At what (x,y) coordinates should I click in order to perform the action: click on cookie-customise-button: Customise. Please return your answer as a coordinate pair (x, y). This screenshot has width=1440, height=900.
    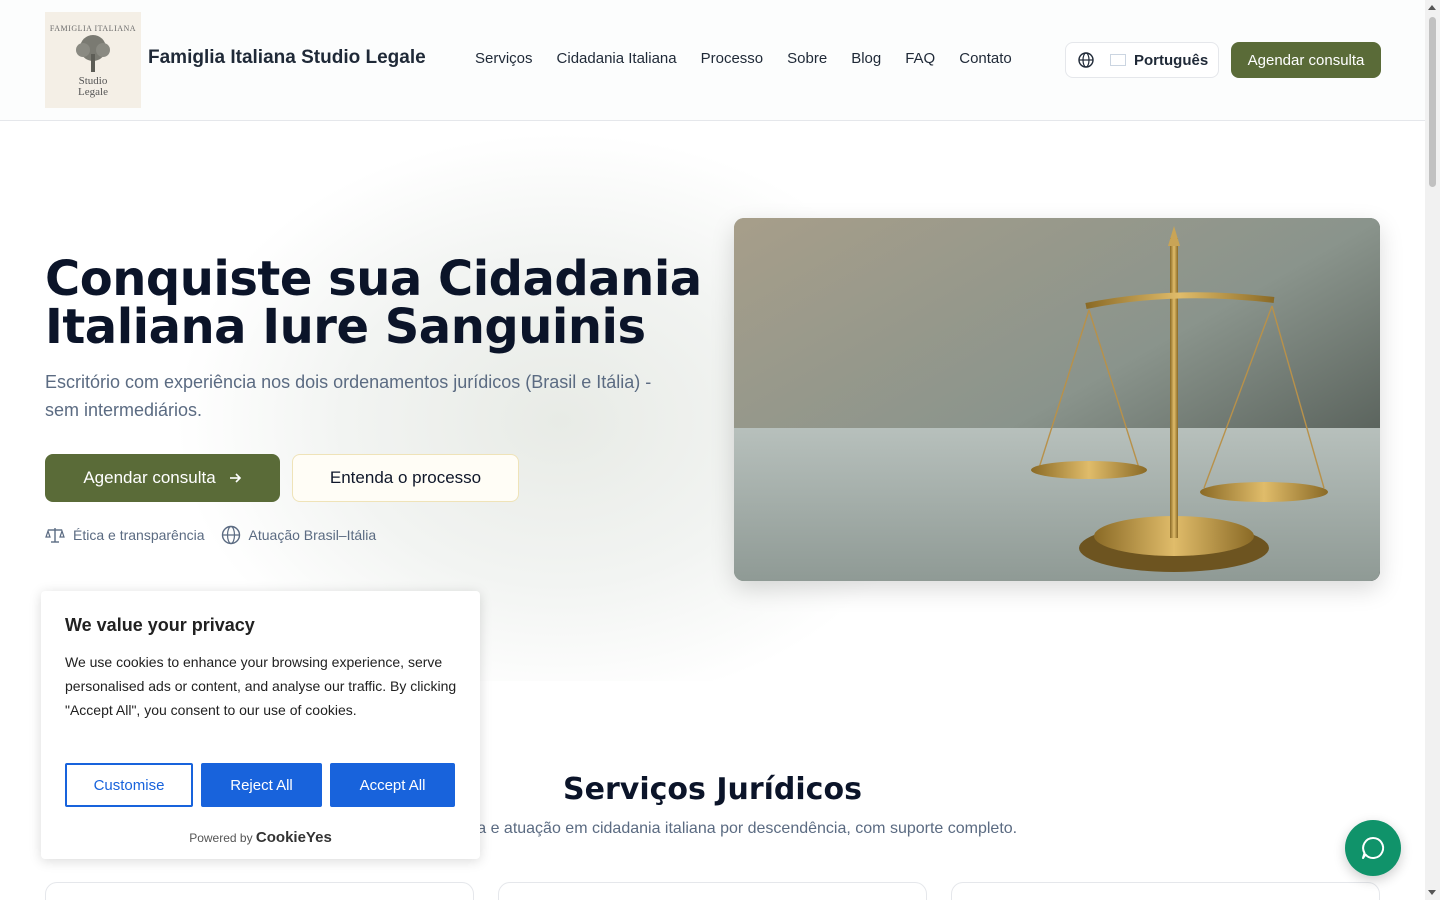
    Looking at the image, I should click on (129, 785).